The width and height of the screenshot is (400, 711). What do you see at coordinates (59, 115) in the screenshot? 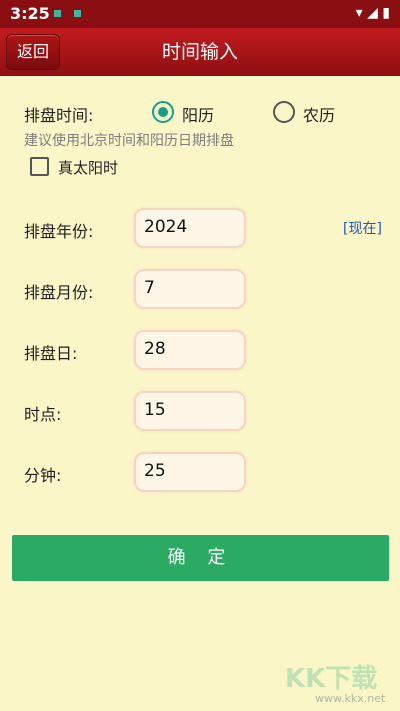
I see `time-label: 排盘时间:` at bounding box center [59, 115].